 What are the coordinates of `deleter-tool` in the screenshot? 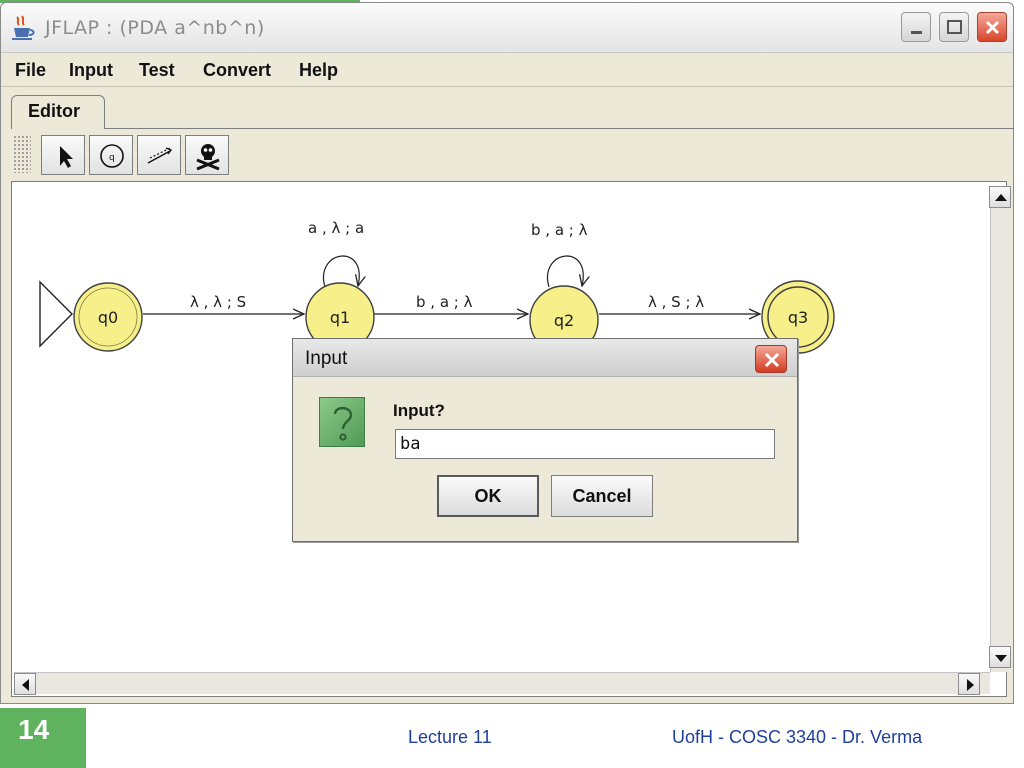 It's located at (207, 155).